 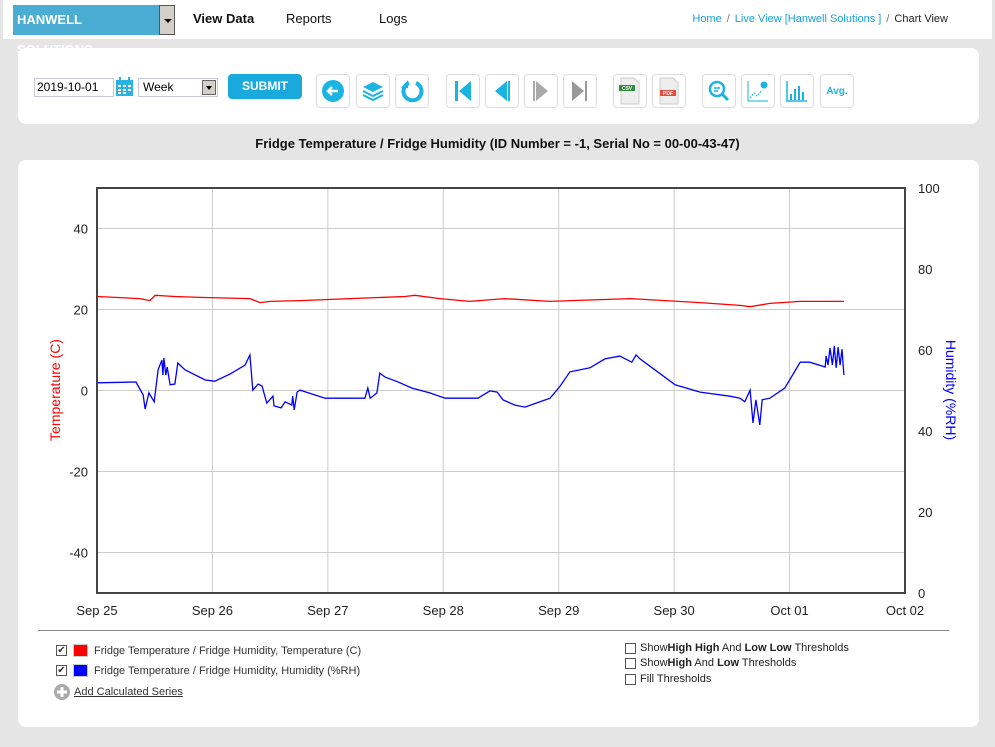 I want to click on toolbar-panel: 2019-10-01 Week SUBMIT CSV PDF Avg., so click(x=498, y=86).